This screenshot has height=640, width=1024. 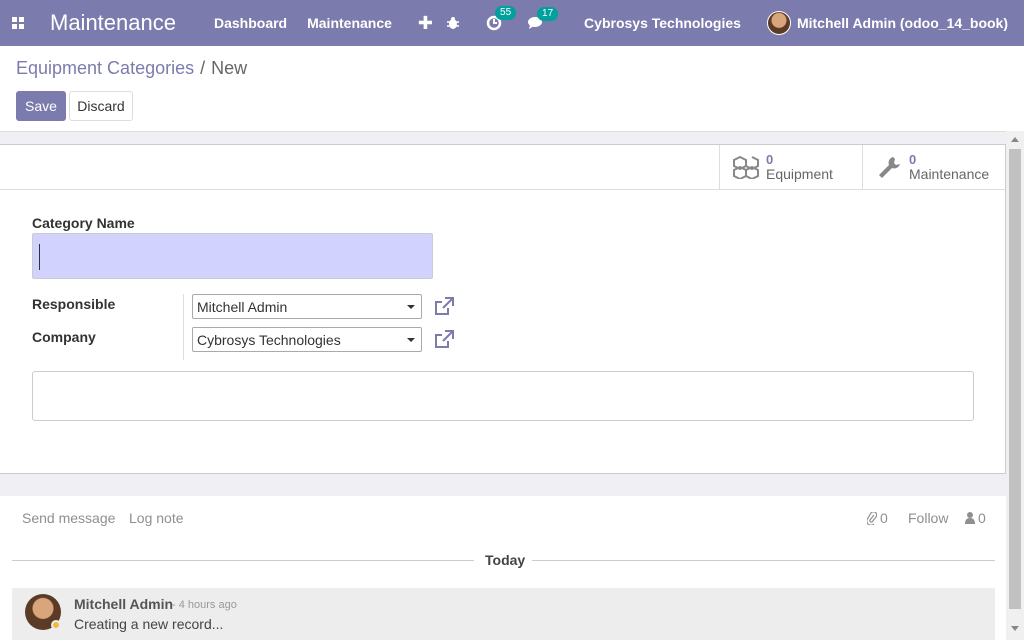 I want to click on followers-button: 0, so click(x=975, y=518).